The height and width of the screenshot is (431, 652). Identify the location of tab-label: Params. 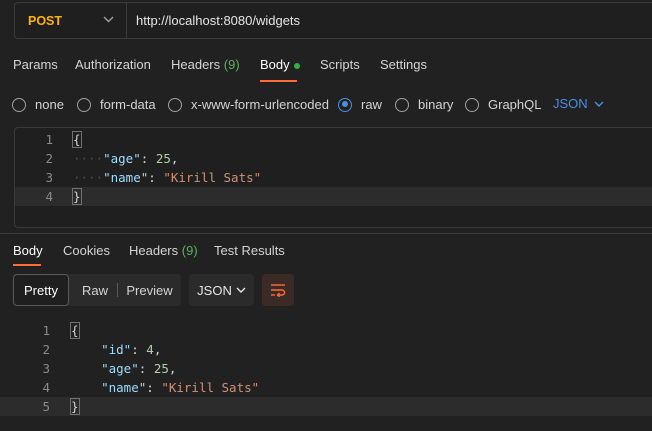
(35, 64).